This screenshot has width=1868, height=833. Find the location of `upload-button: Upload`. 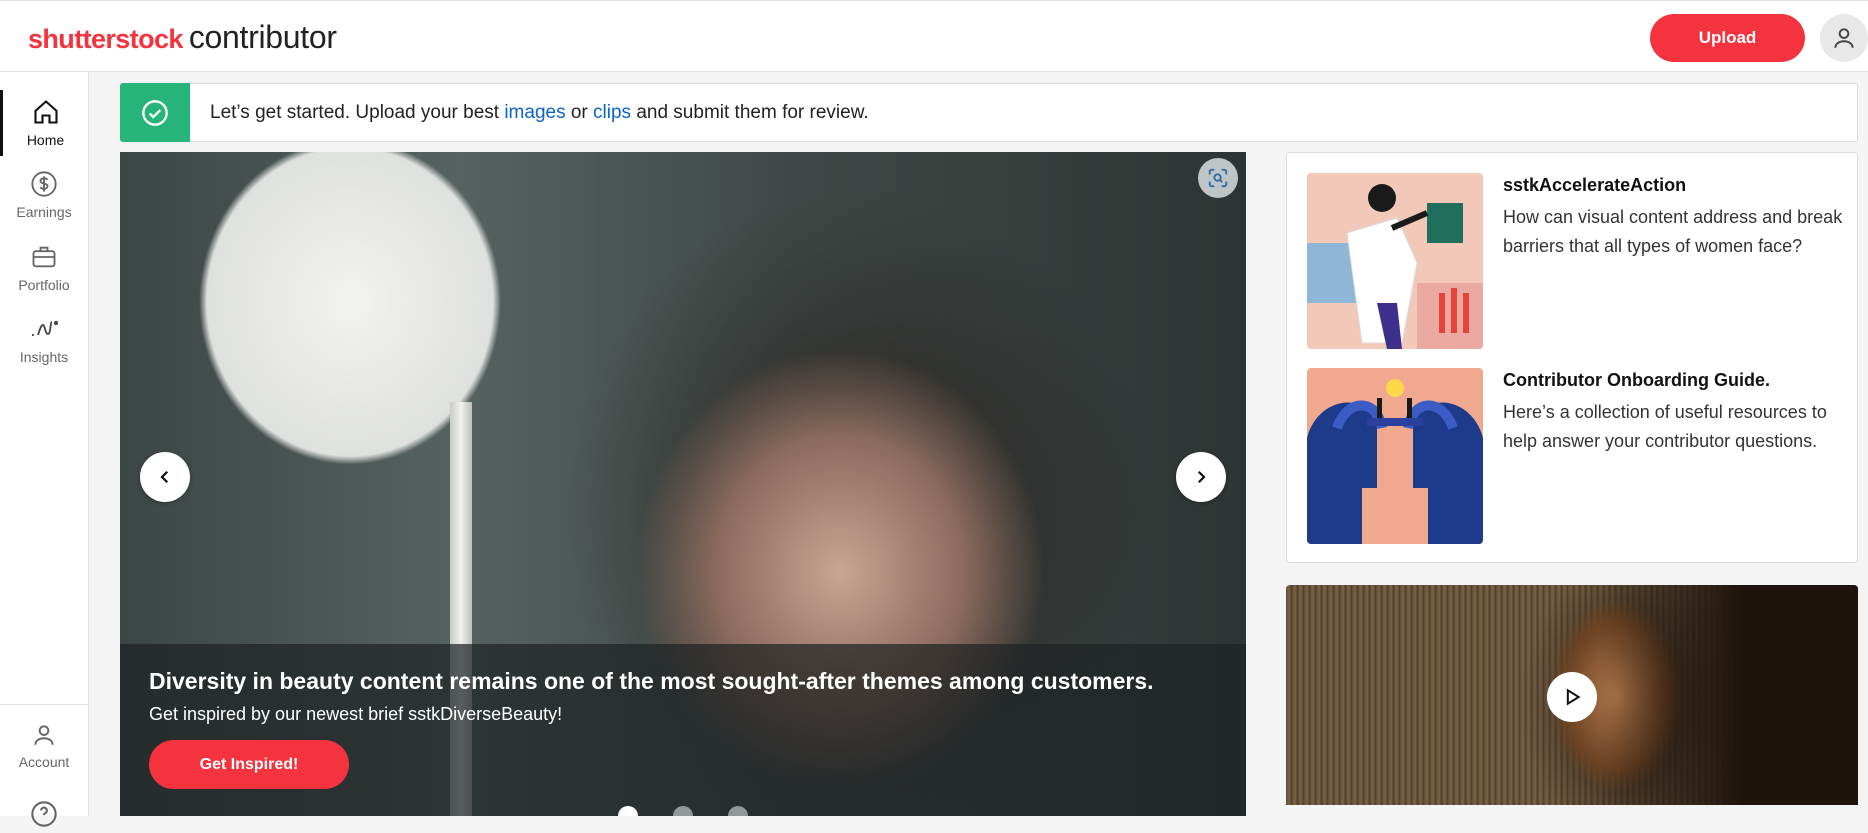

upload-button: Upload is located at coordinates (1727, 38).